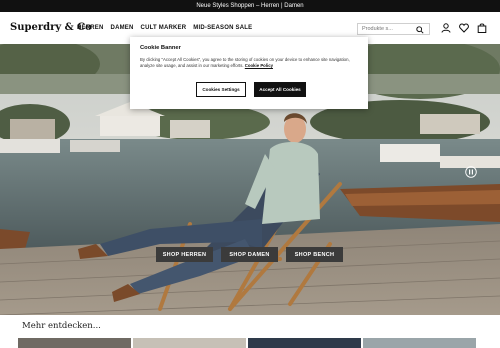 The image size is (500, 348). I want to click on cookie-banner-title: Cookie Banner, so click(160, 48).